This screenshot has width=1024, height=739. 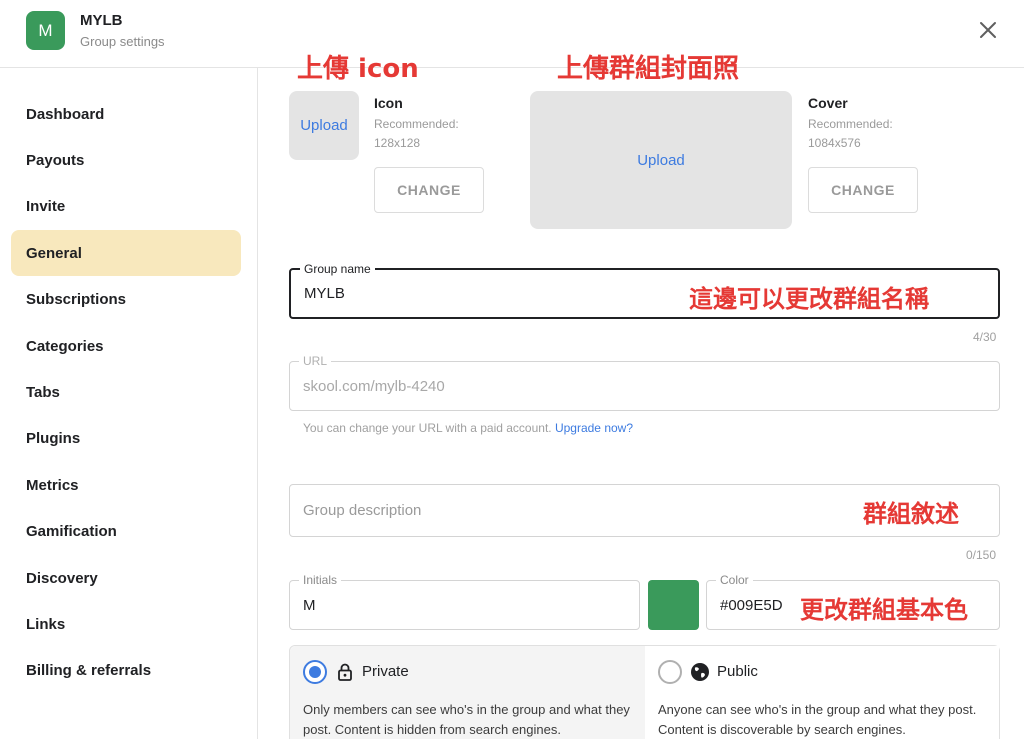 What do you see at coordinates (126, 299) in the screenshot?
I see `sidebar-item-subscriptions: Subscriptions` at bounding box center [126, 299].